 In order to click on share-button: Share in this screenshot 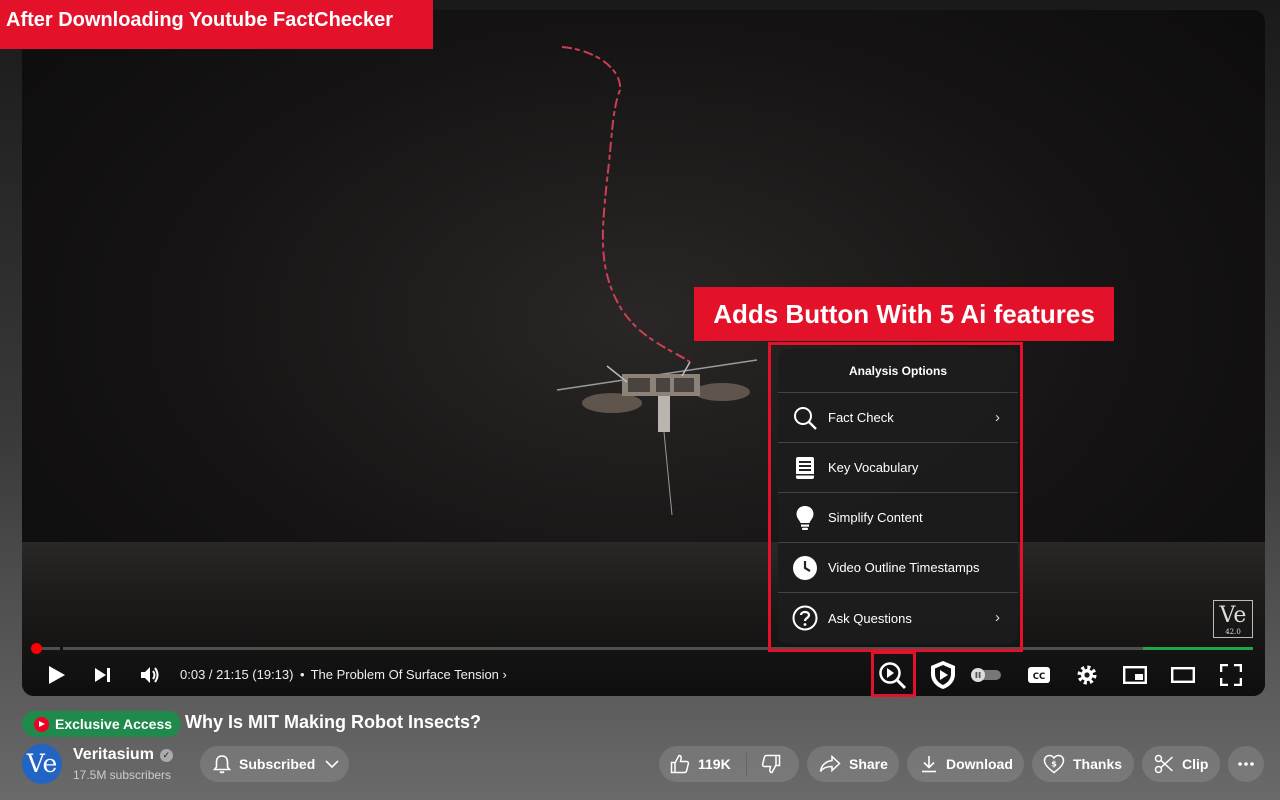, I will do `click(853, 764)`.